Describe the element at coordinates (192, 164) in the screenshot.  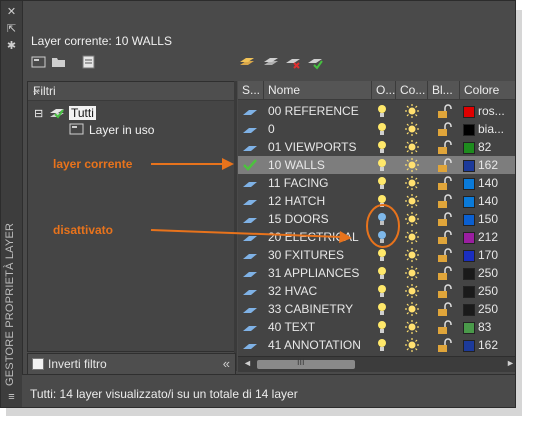
I see `current-layer-arrow` at that location.